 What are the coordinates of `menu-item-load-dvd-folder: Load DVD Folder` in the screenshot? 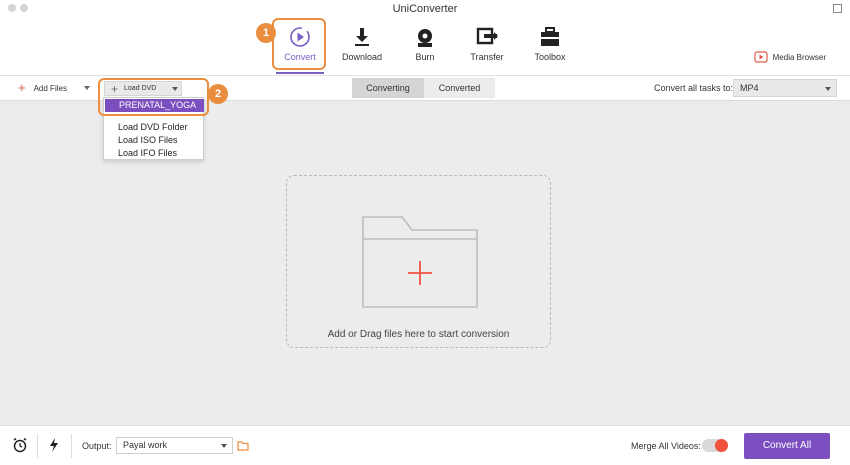 It's located at (153, 127).